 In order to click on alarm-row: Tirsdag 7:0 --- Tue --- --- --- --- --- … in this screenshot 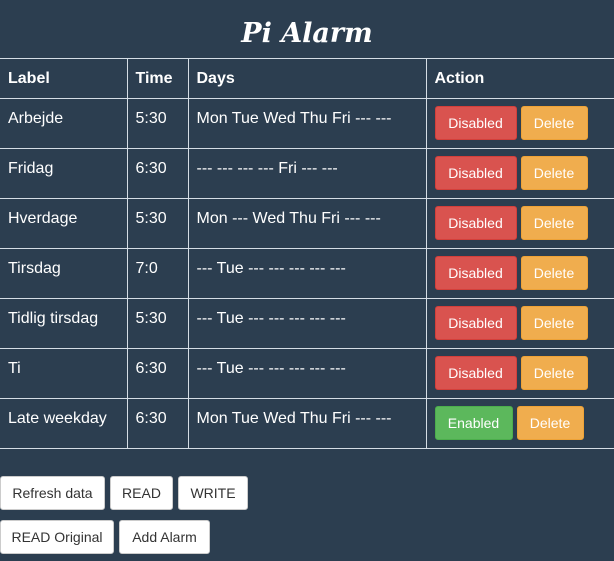, I will do `click(307, 273)`.